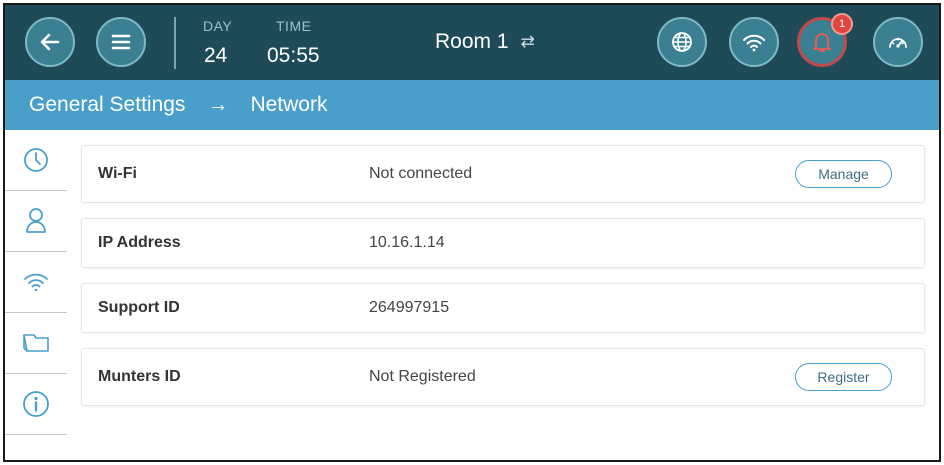 This screenshot has width=944, height=465. I want to click on language-button, so click(682, 42).